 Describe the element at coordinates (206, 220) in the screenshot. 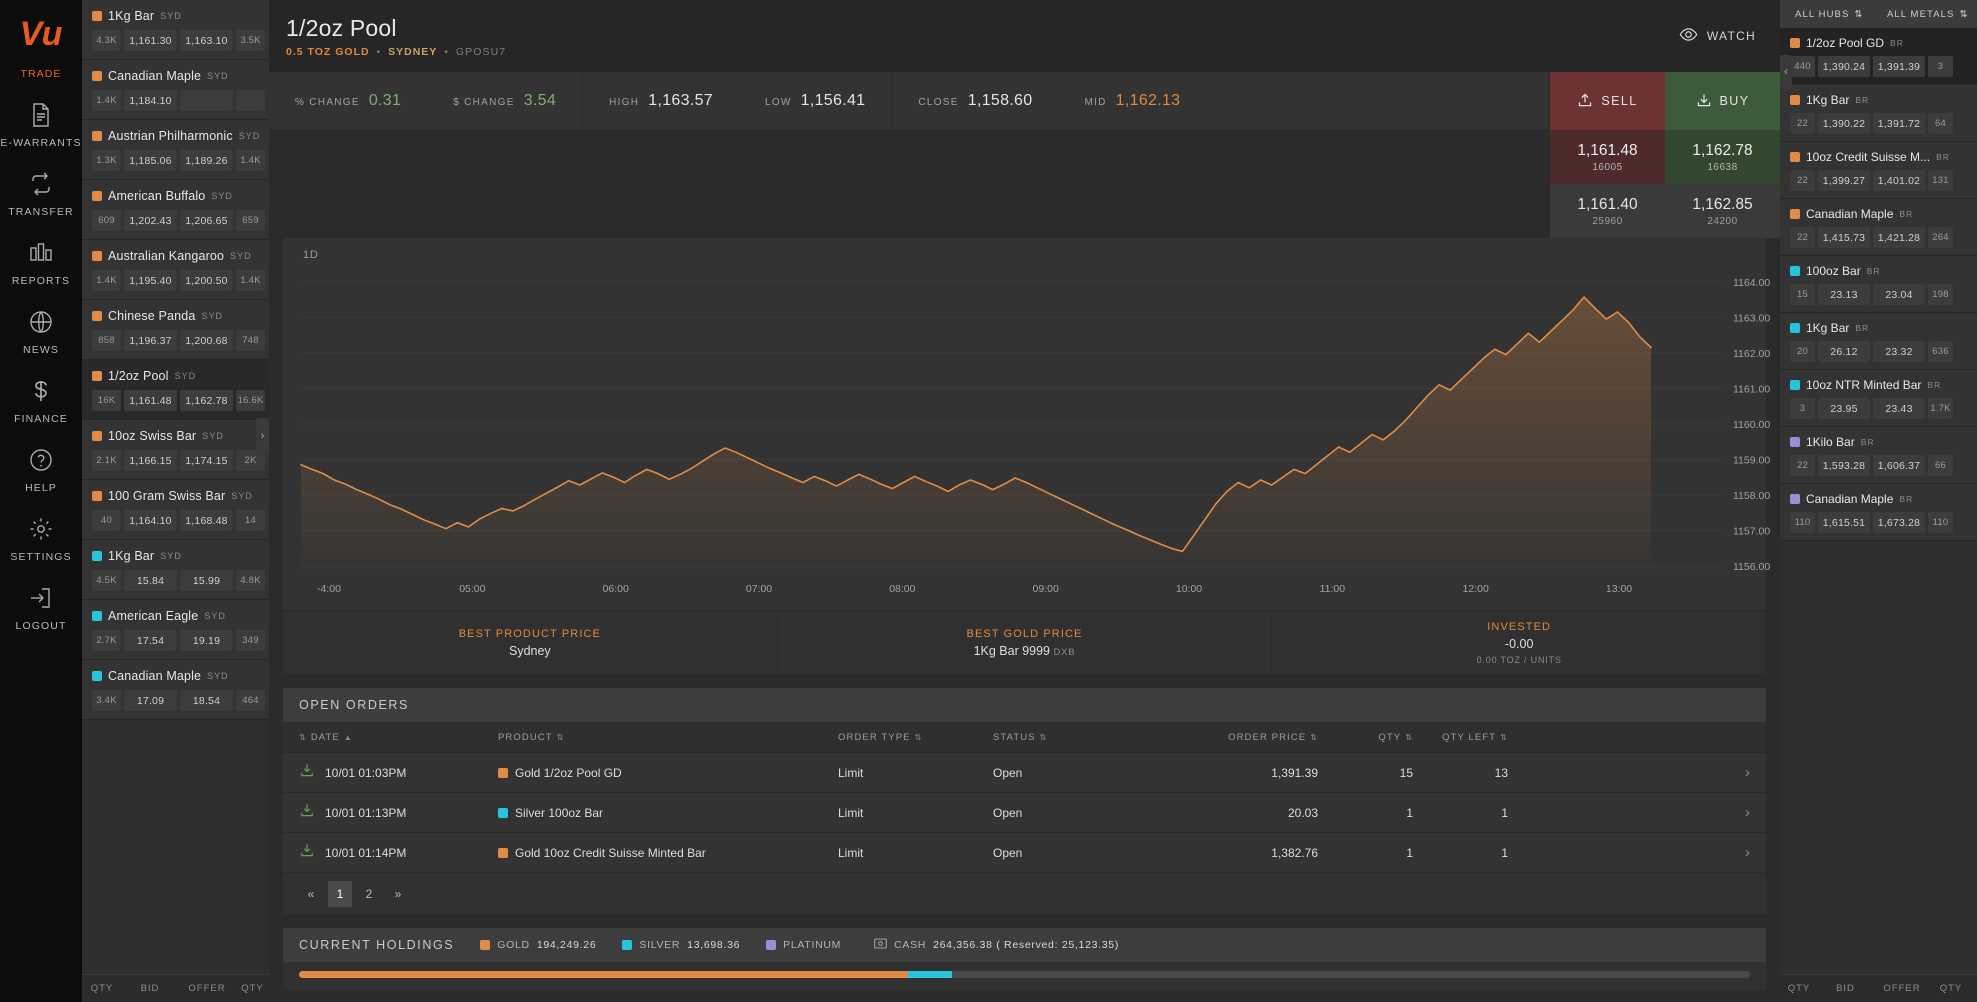

I see `product-offer: 1,206.65` at that location.